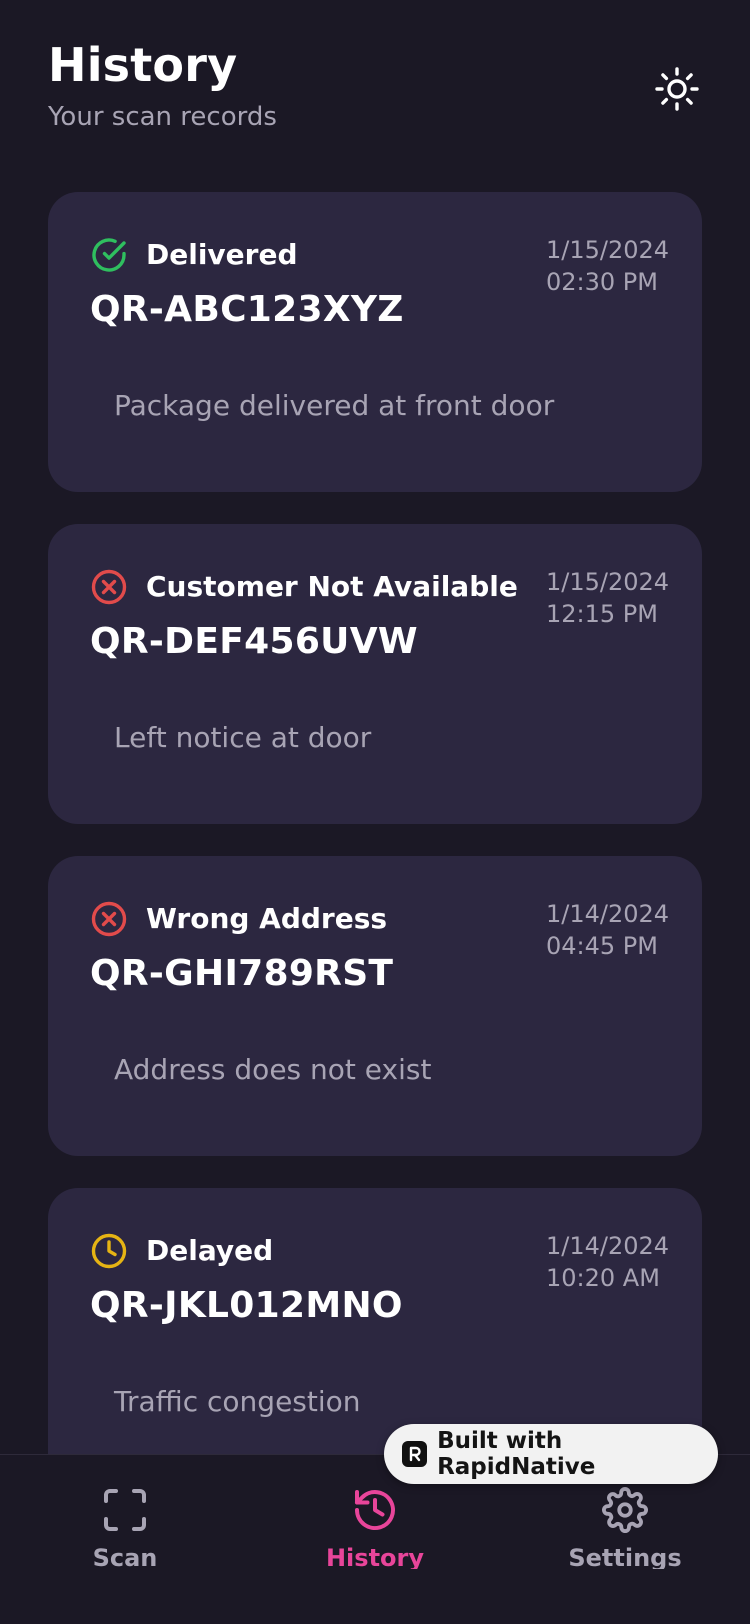  What do you see at coordinates (375, 1537) in the screenshot?
I see `nav-item-history: History` at bounding box center [375, 1537].